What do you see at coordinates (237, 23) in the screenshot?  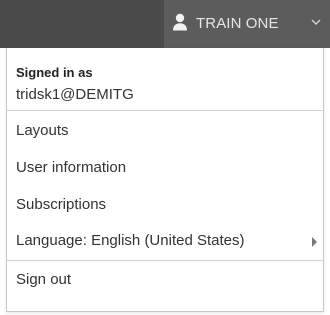 I see `user-name-label: TRAIN ONE` at bounding box center [237, 23].